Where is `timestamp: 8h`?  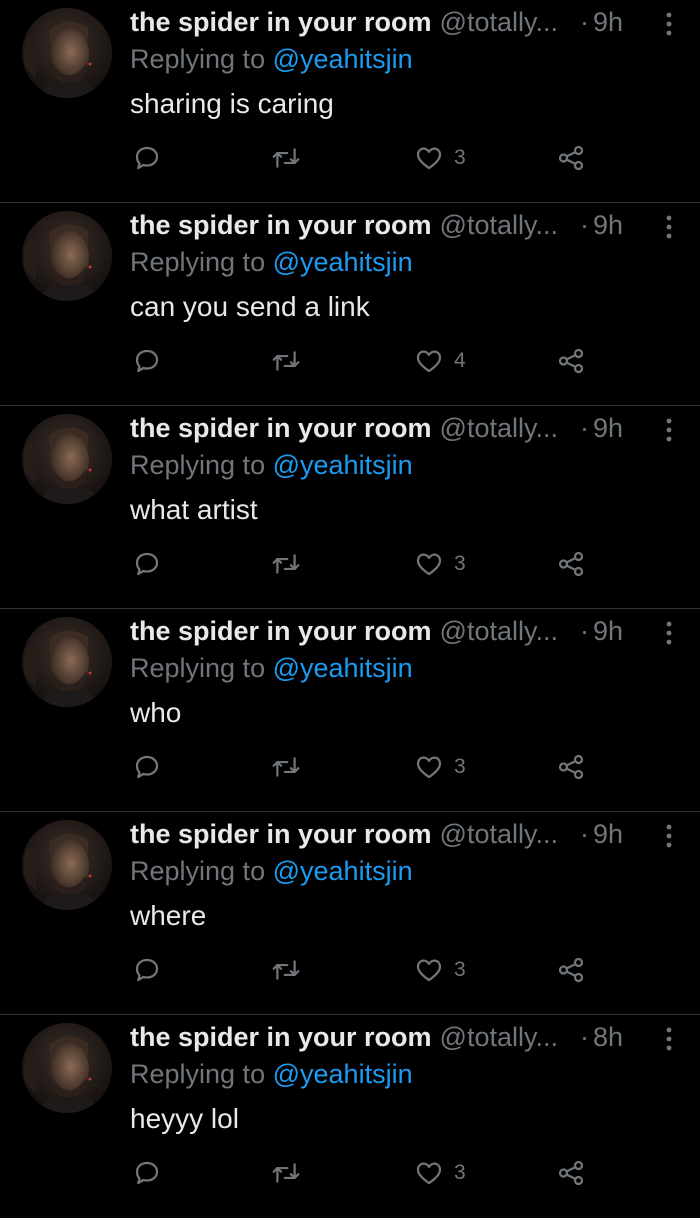 timestamp: 8h is located at coordinates (608, 1037).